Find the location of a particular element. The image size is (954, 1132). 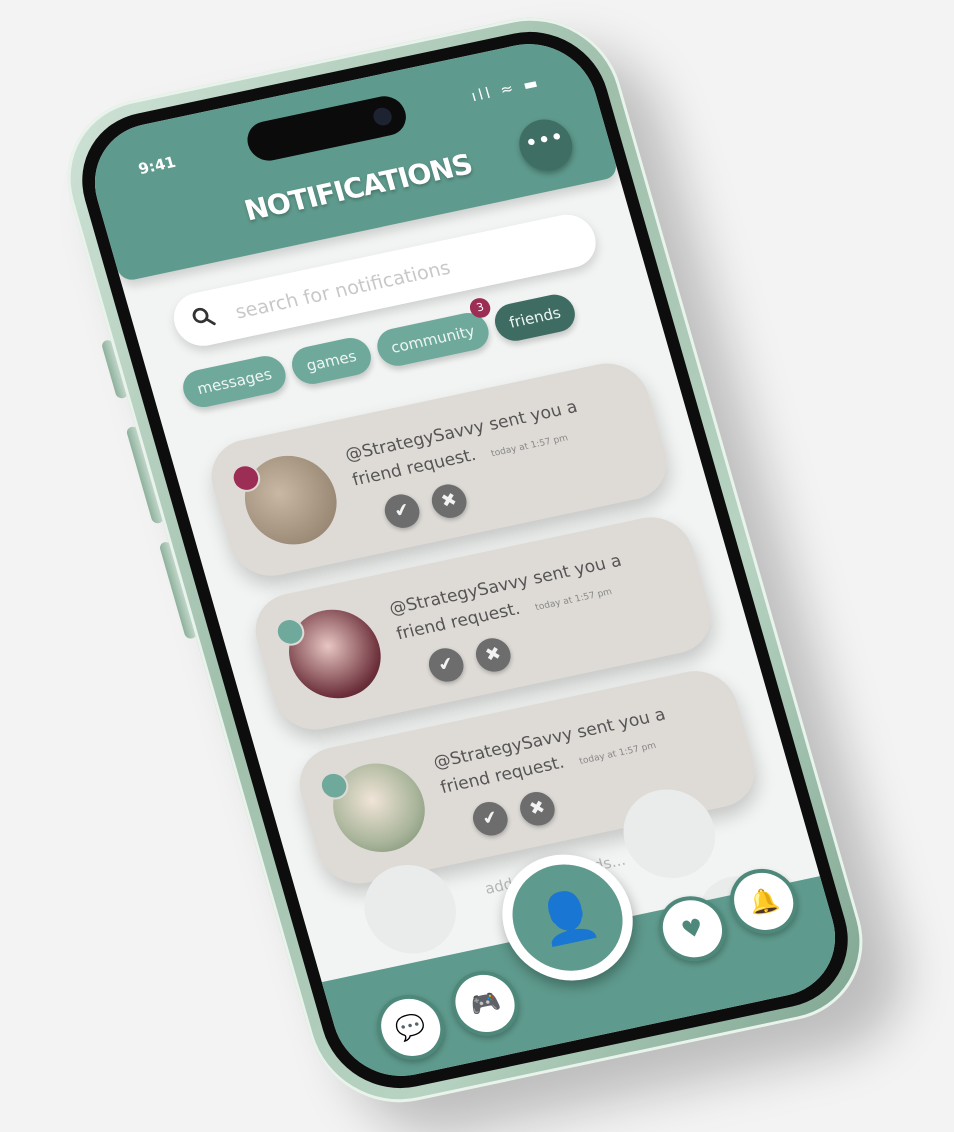

heart-icon: ♥ is located at coordinates (692, 929).